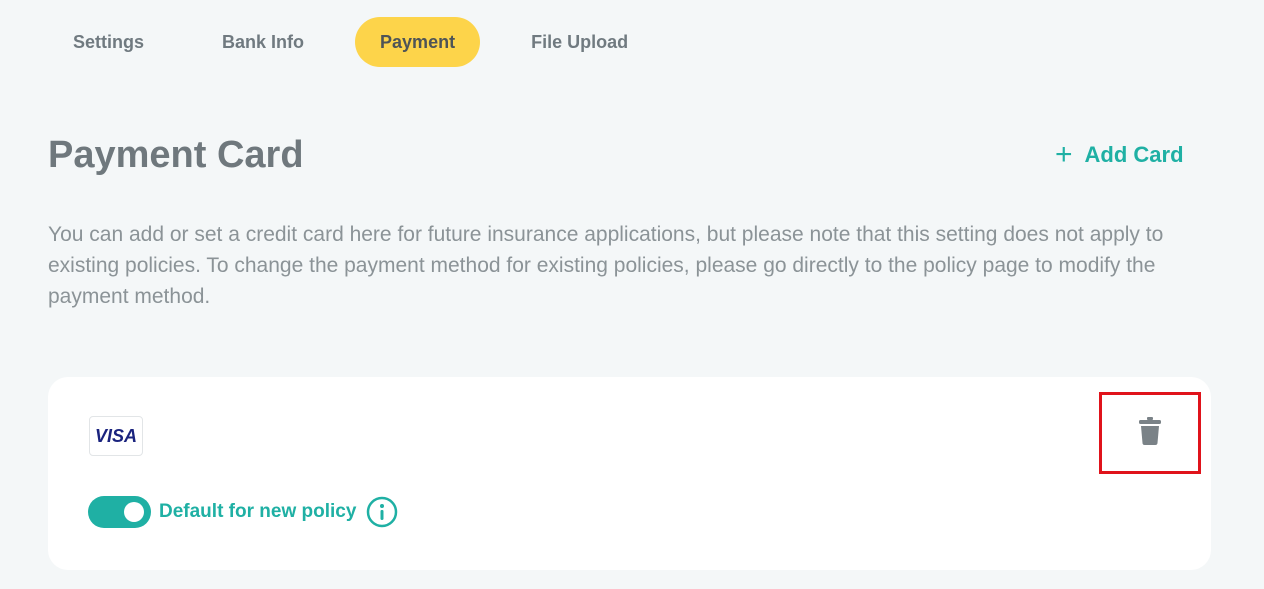 This screenshot has width=1264, height=589. Describe the element at coordinates (176, 155) in the screenshot. I see `page-title: Payment Card` at that location.